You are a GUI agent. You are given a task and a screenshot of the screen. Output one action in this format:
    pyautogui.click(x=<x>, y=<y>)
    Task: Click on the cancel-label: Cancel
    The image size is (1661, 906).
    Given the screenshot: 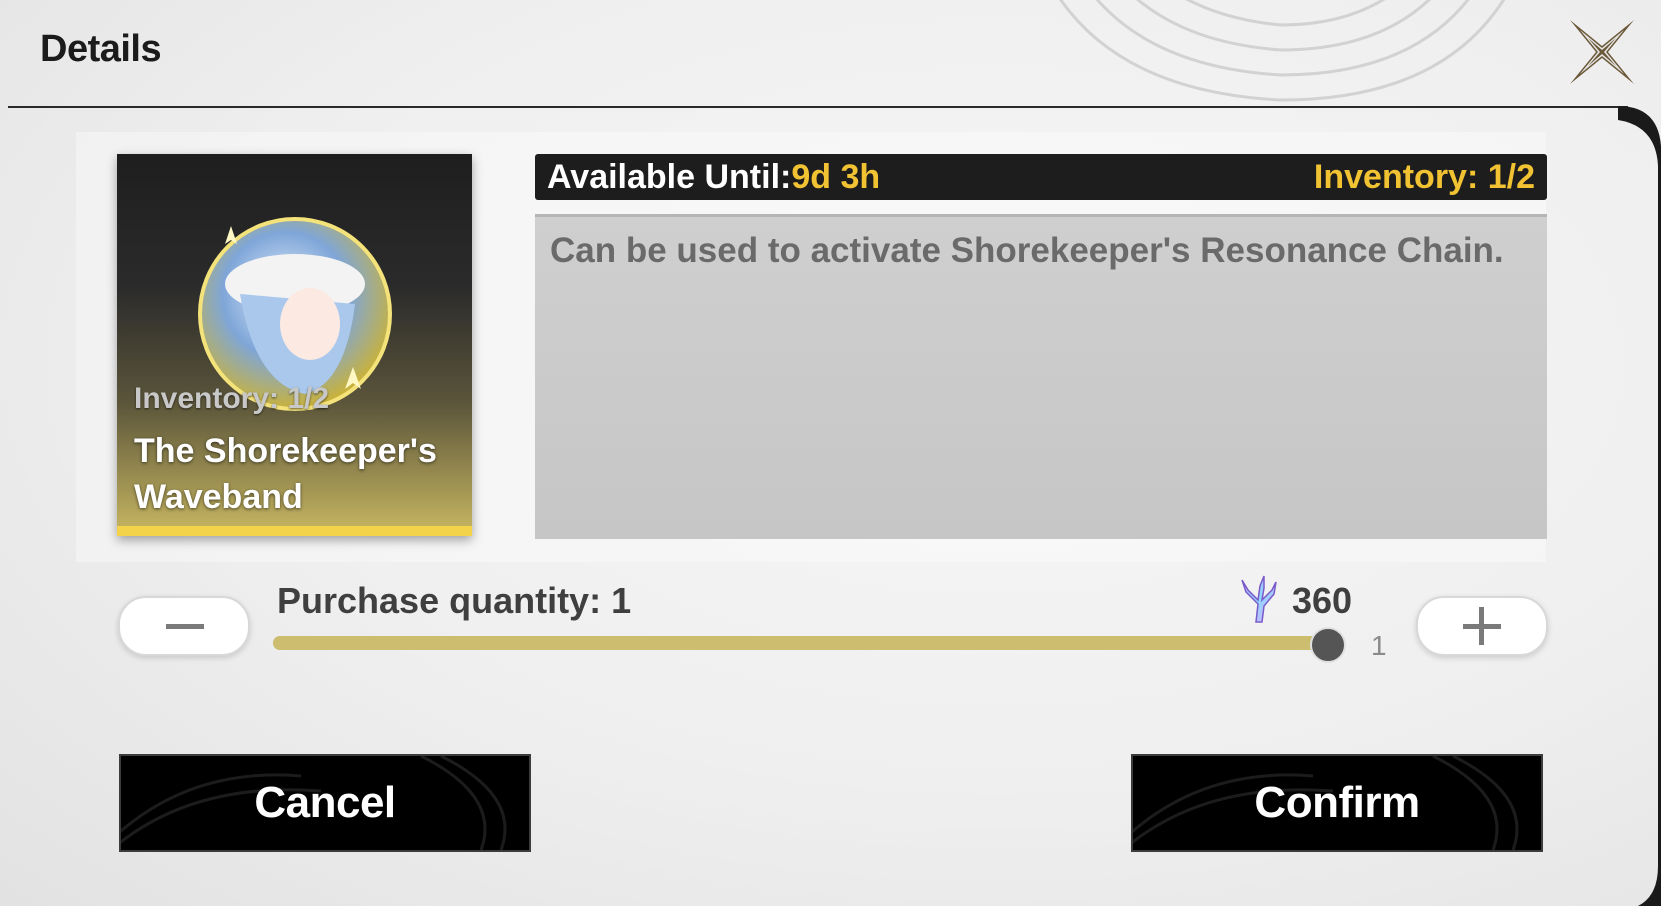 What is the action you would take?
    pyautogui.click(x=325, y=802)
    